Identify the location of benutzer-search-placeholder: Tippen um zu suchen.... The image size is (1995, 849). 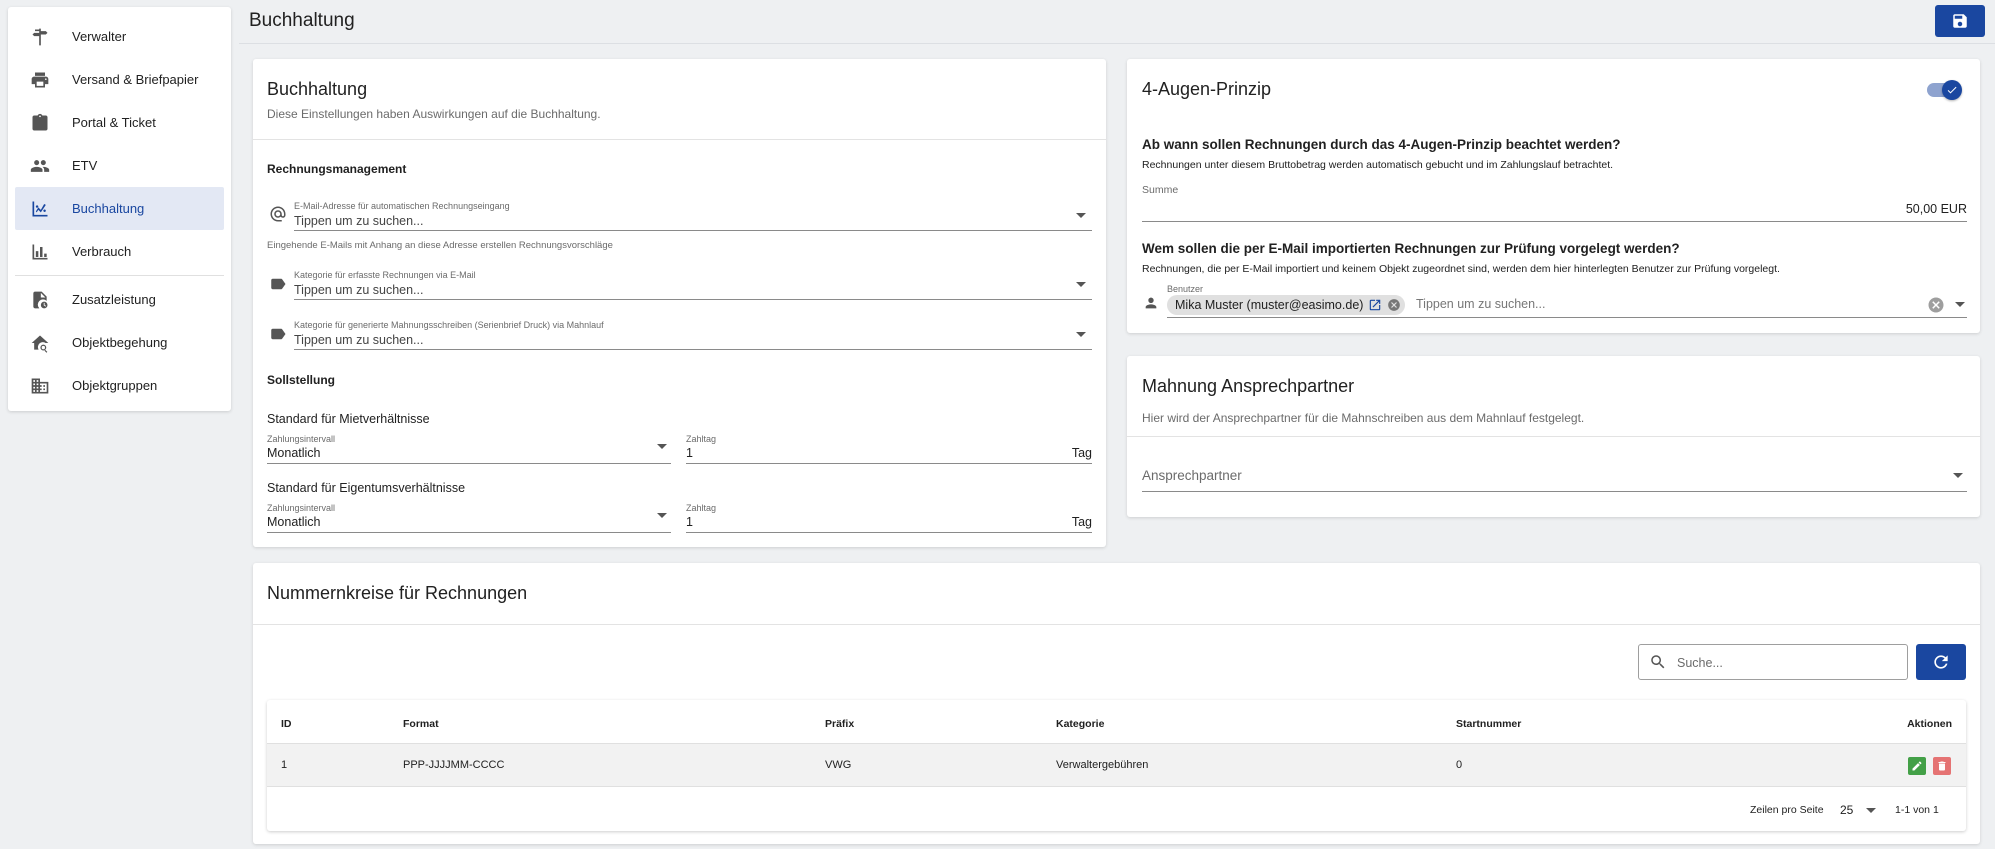
(1481, 304).